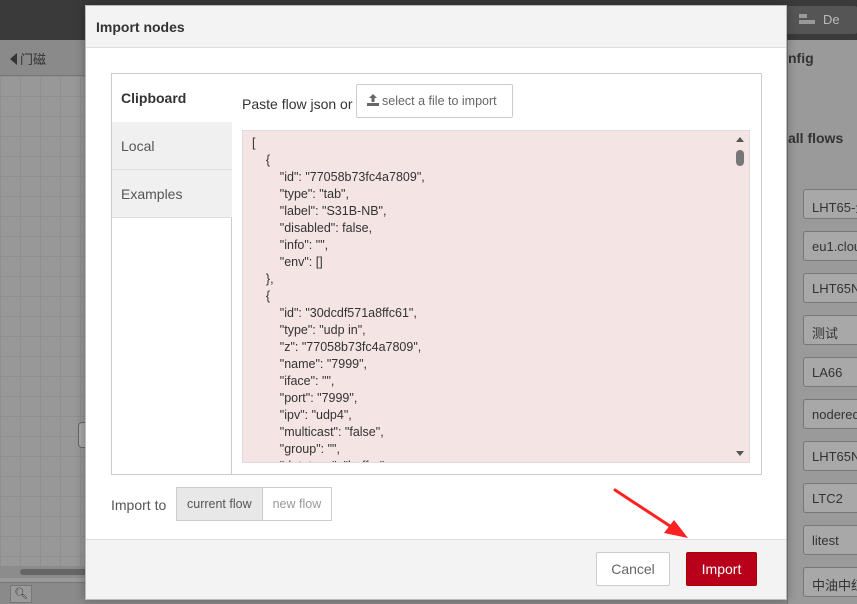 This screenshot has width=857, height=604. I want to click on new-flow-button: new flow, so click(297, 504).